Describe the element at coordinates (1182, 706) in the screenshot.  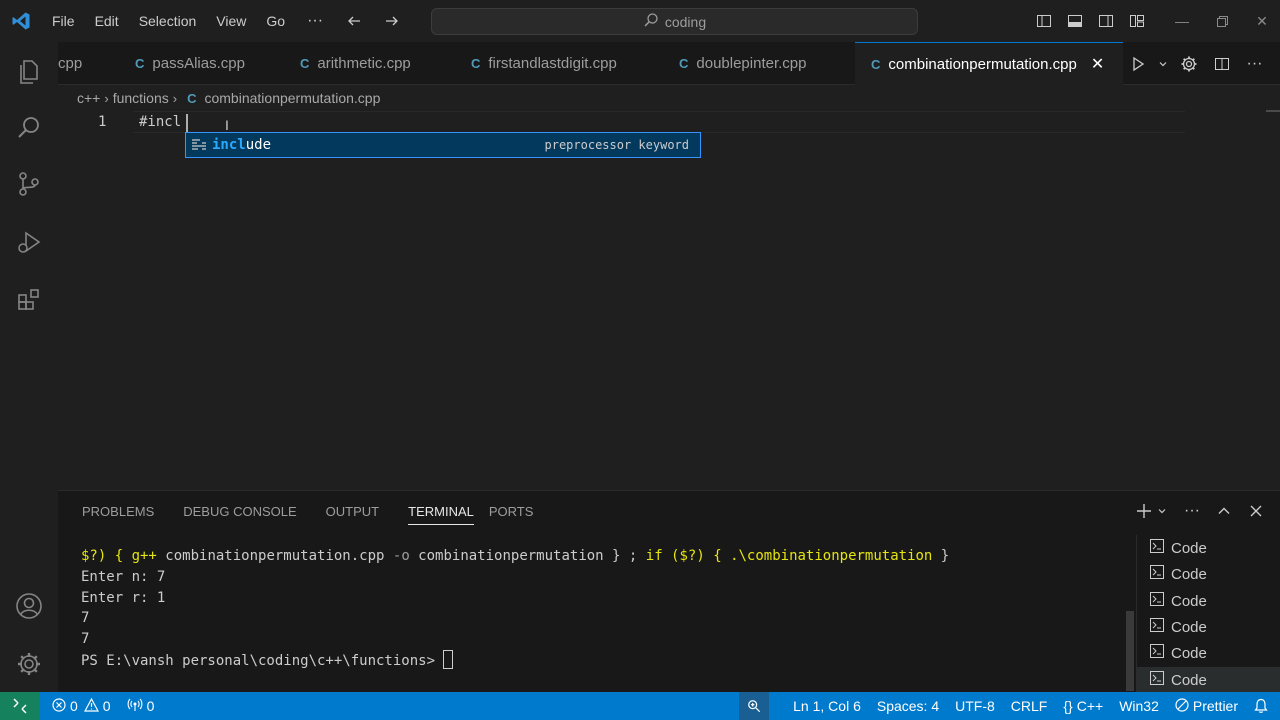
I see `prettier-disabled-icon` at that location.